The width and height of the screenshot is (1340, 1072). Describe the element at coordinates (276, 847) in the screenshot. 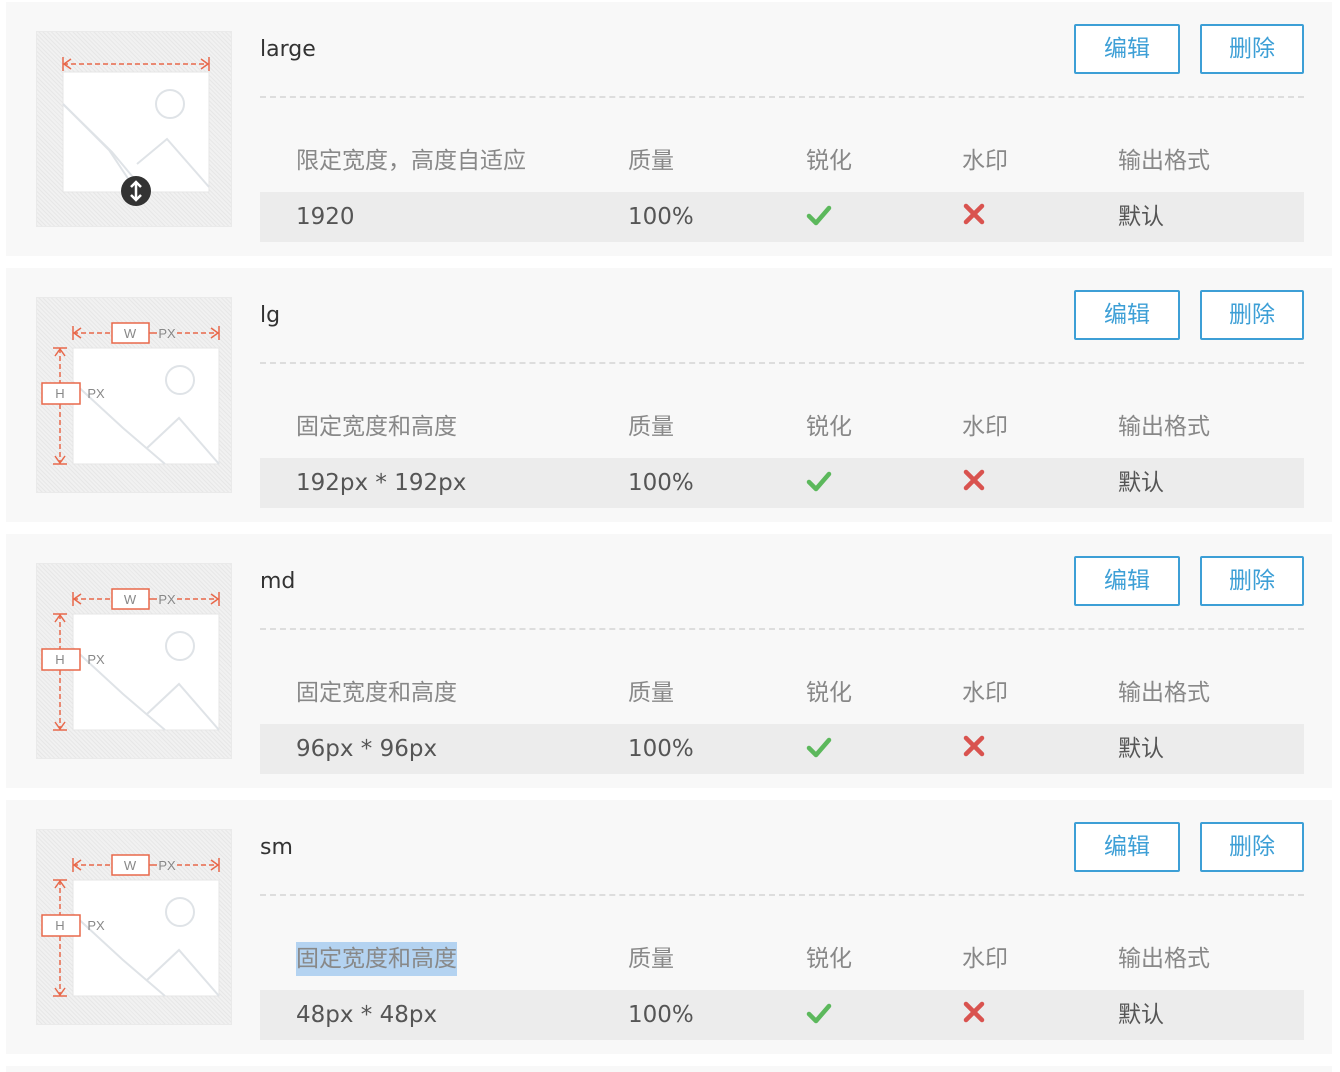

I see `preset-name: sm` at that location.